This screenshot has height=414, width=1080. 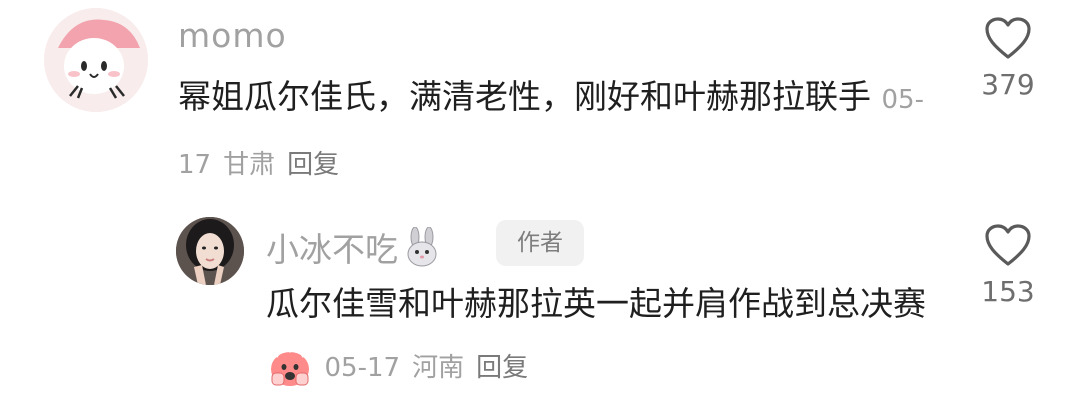 I want to click on red-fist-emoji-icon, so click(x=290, y=366).